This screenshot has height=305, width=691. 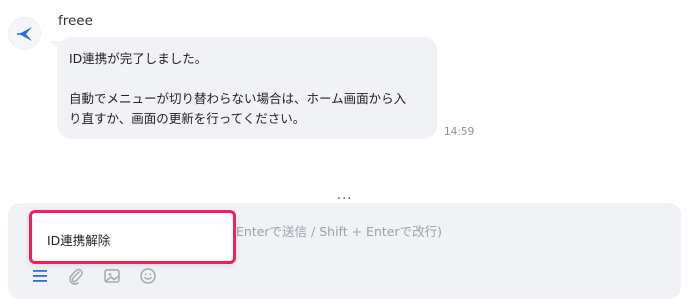 I want to click on emoji-icon, so click(x=148, y=276).